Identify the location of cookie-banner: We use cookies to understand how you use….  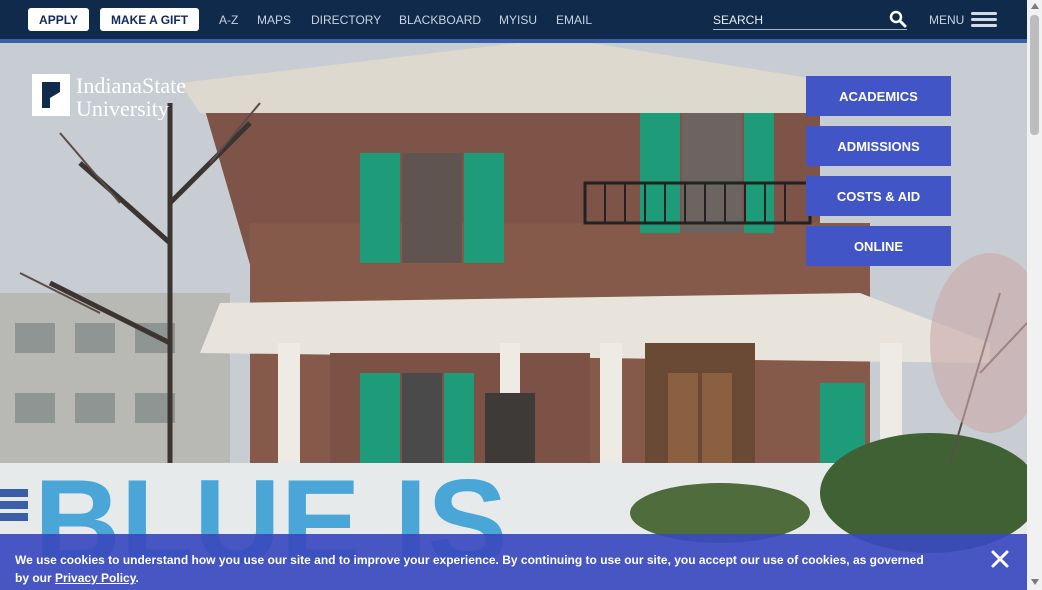
(513, 562).